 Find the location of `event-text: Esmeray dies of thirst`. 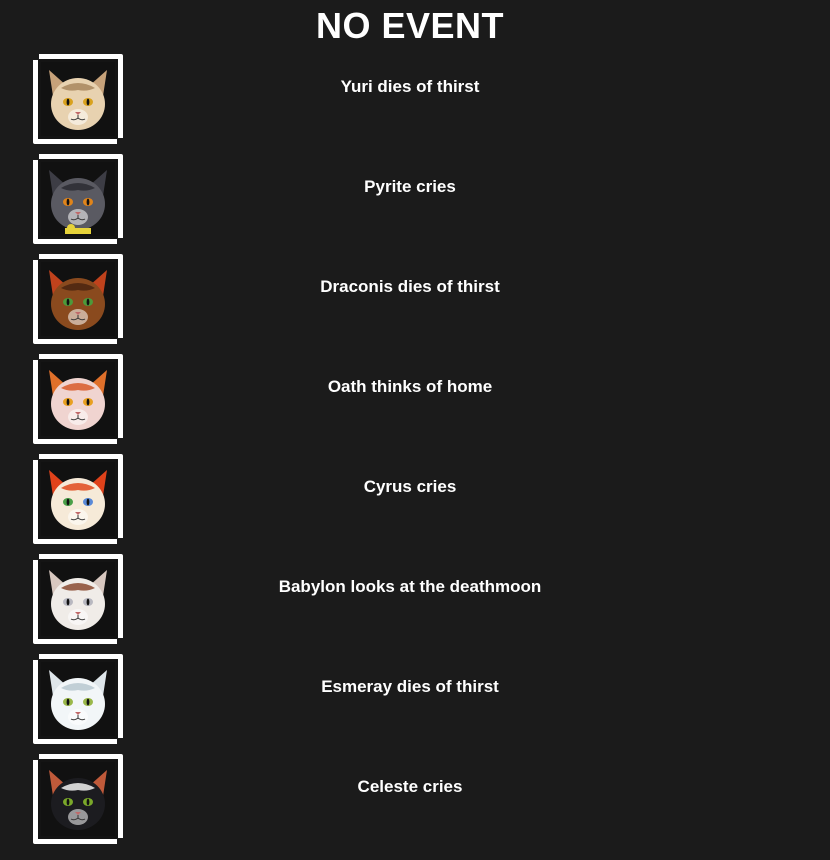

event-text: Esmeray dies of thirst is located at coordinates (410, 686).